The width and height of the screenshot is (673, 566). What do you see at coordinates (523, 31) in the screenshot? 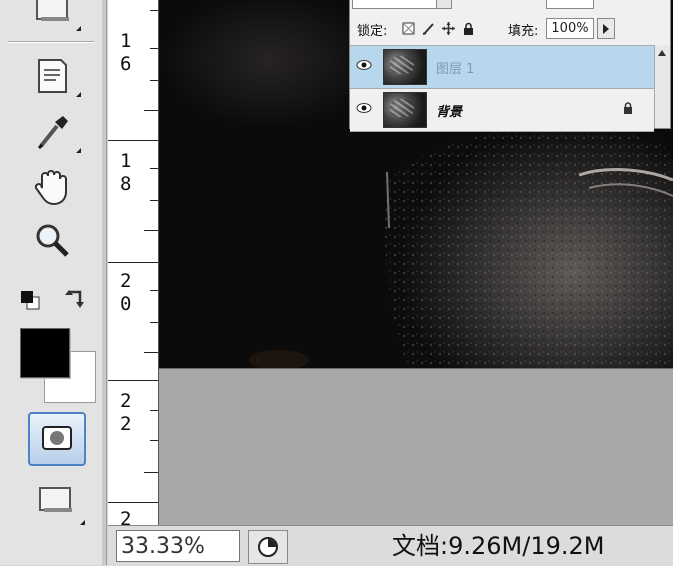
I see `fill-label: 填充:` at bounding box center [523, 31].